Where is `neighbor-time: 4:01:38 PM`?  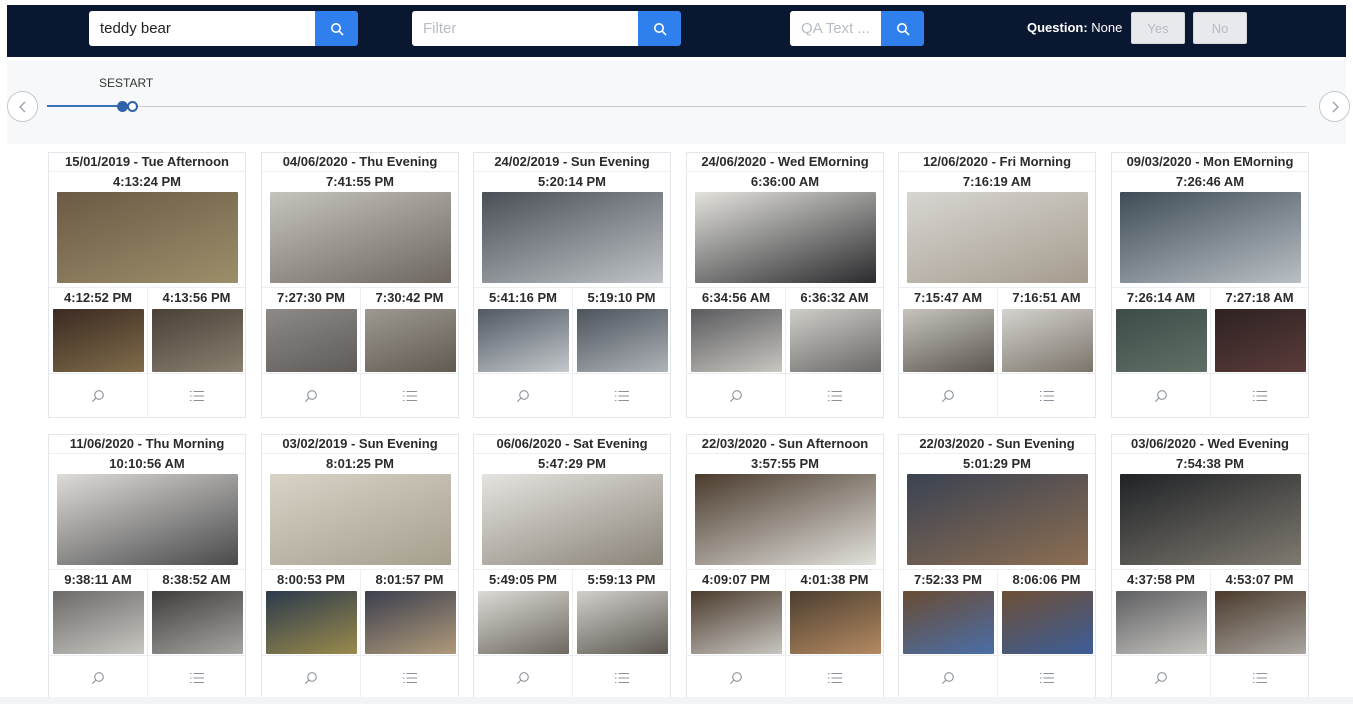
neighbor-time: 4:01:38 PM is located at coordinates (834, 579).